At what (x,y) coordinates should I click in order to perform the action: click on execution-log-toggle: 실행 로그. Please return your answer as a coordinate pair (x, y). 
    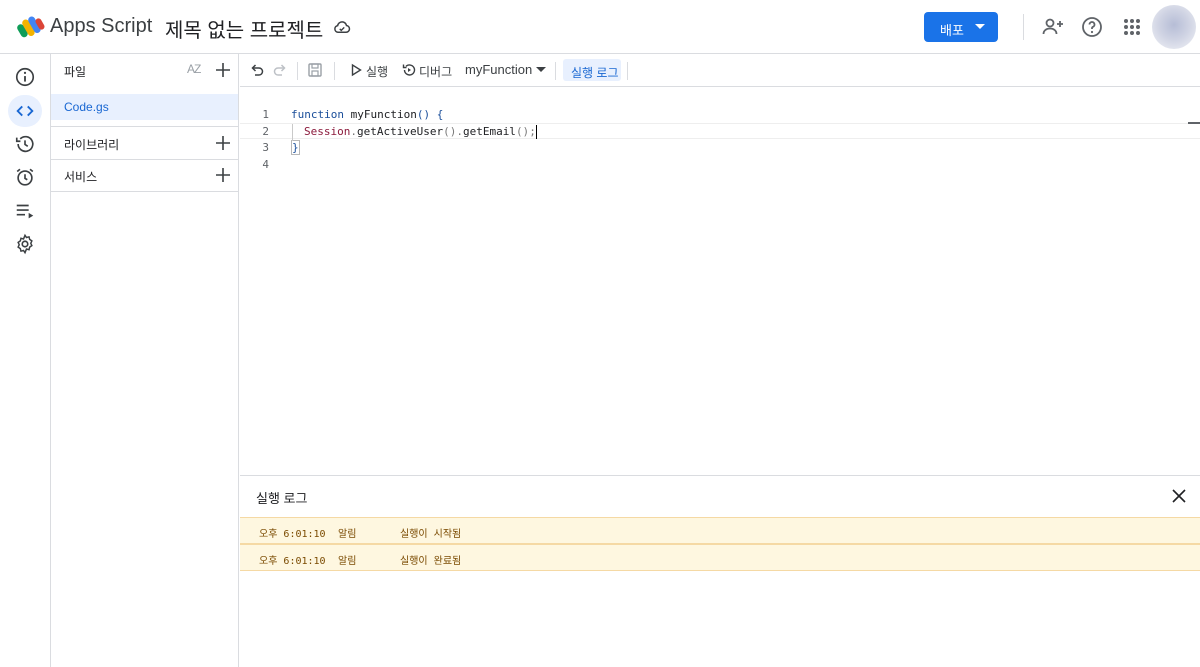
    Looking at the image, I should click on (592, 70).